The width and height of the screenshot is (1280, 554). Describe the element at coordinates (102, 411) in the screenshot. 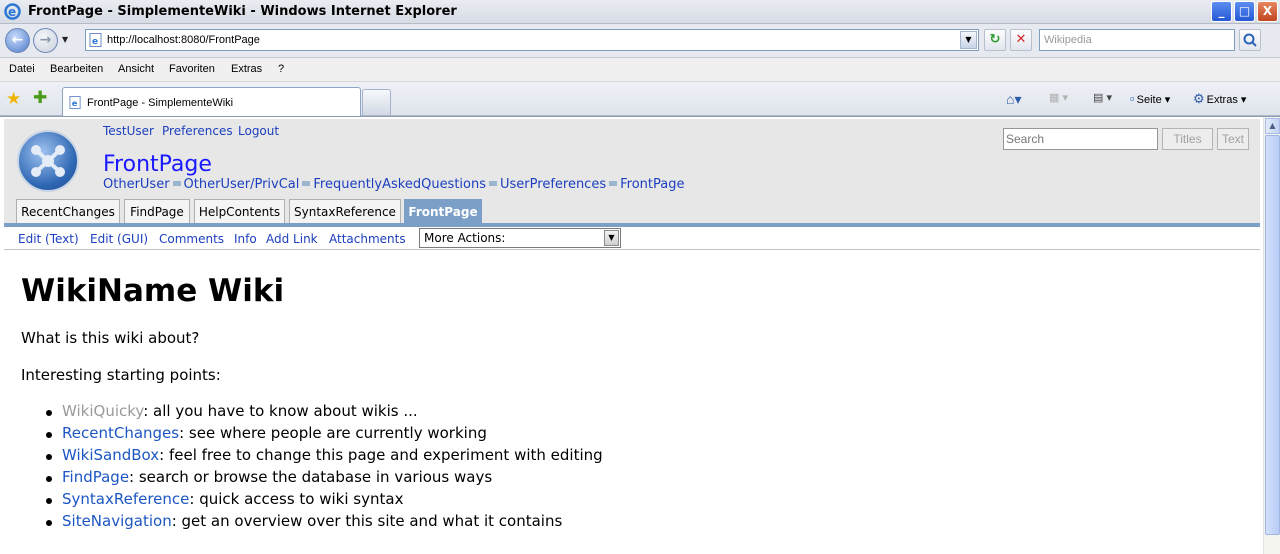

I see `wikiquicky-link: WikiQuicky` at that location.